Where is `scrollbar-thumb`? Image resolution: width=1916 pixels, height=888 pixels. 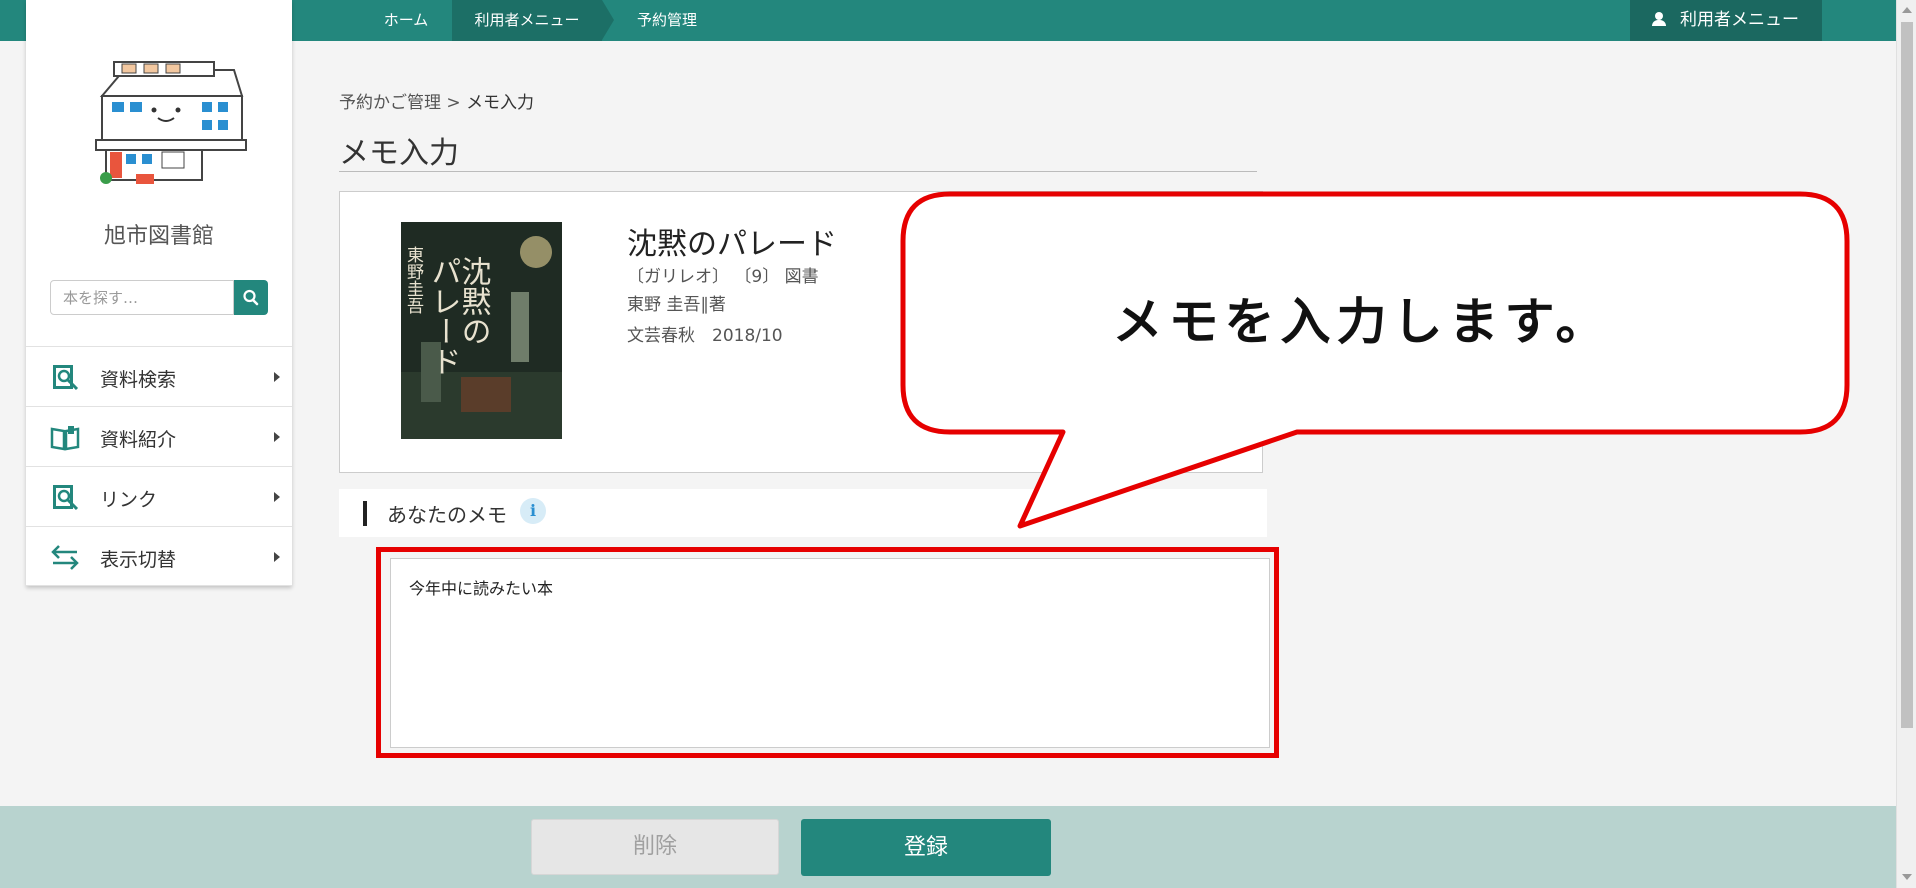
scrollbar-thumb is located at coordinates (1907, 375).